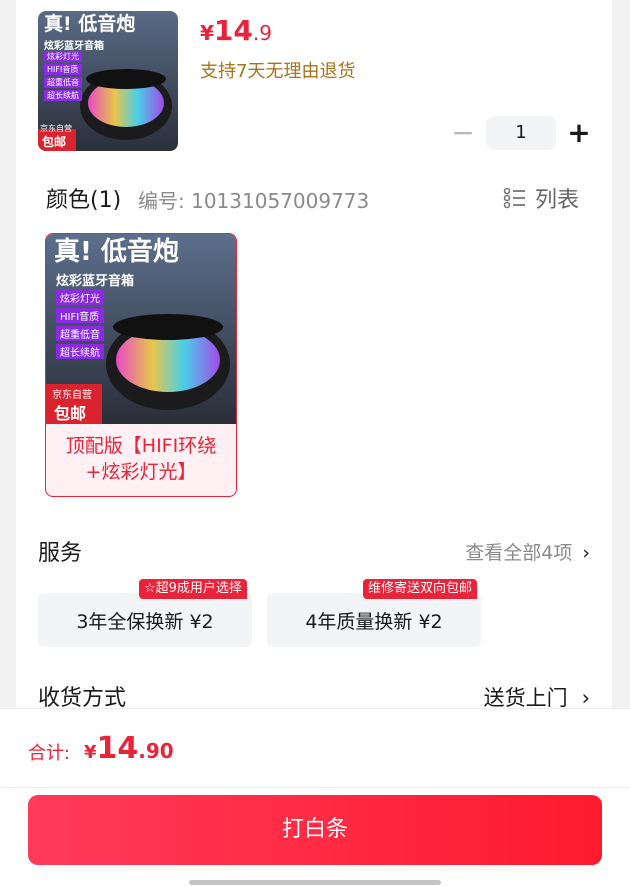 This screenshot has height=886, width=630. What do you see at coordinates (420, 589) in the screenshot?
I see `service-option-tag: 维修寄送双向包邮` at bounding box center [420, 589].